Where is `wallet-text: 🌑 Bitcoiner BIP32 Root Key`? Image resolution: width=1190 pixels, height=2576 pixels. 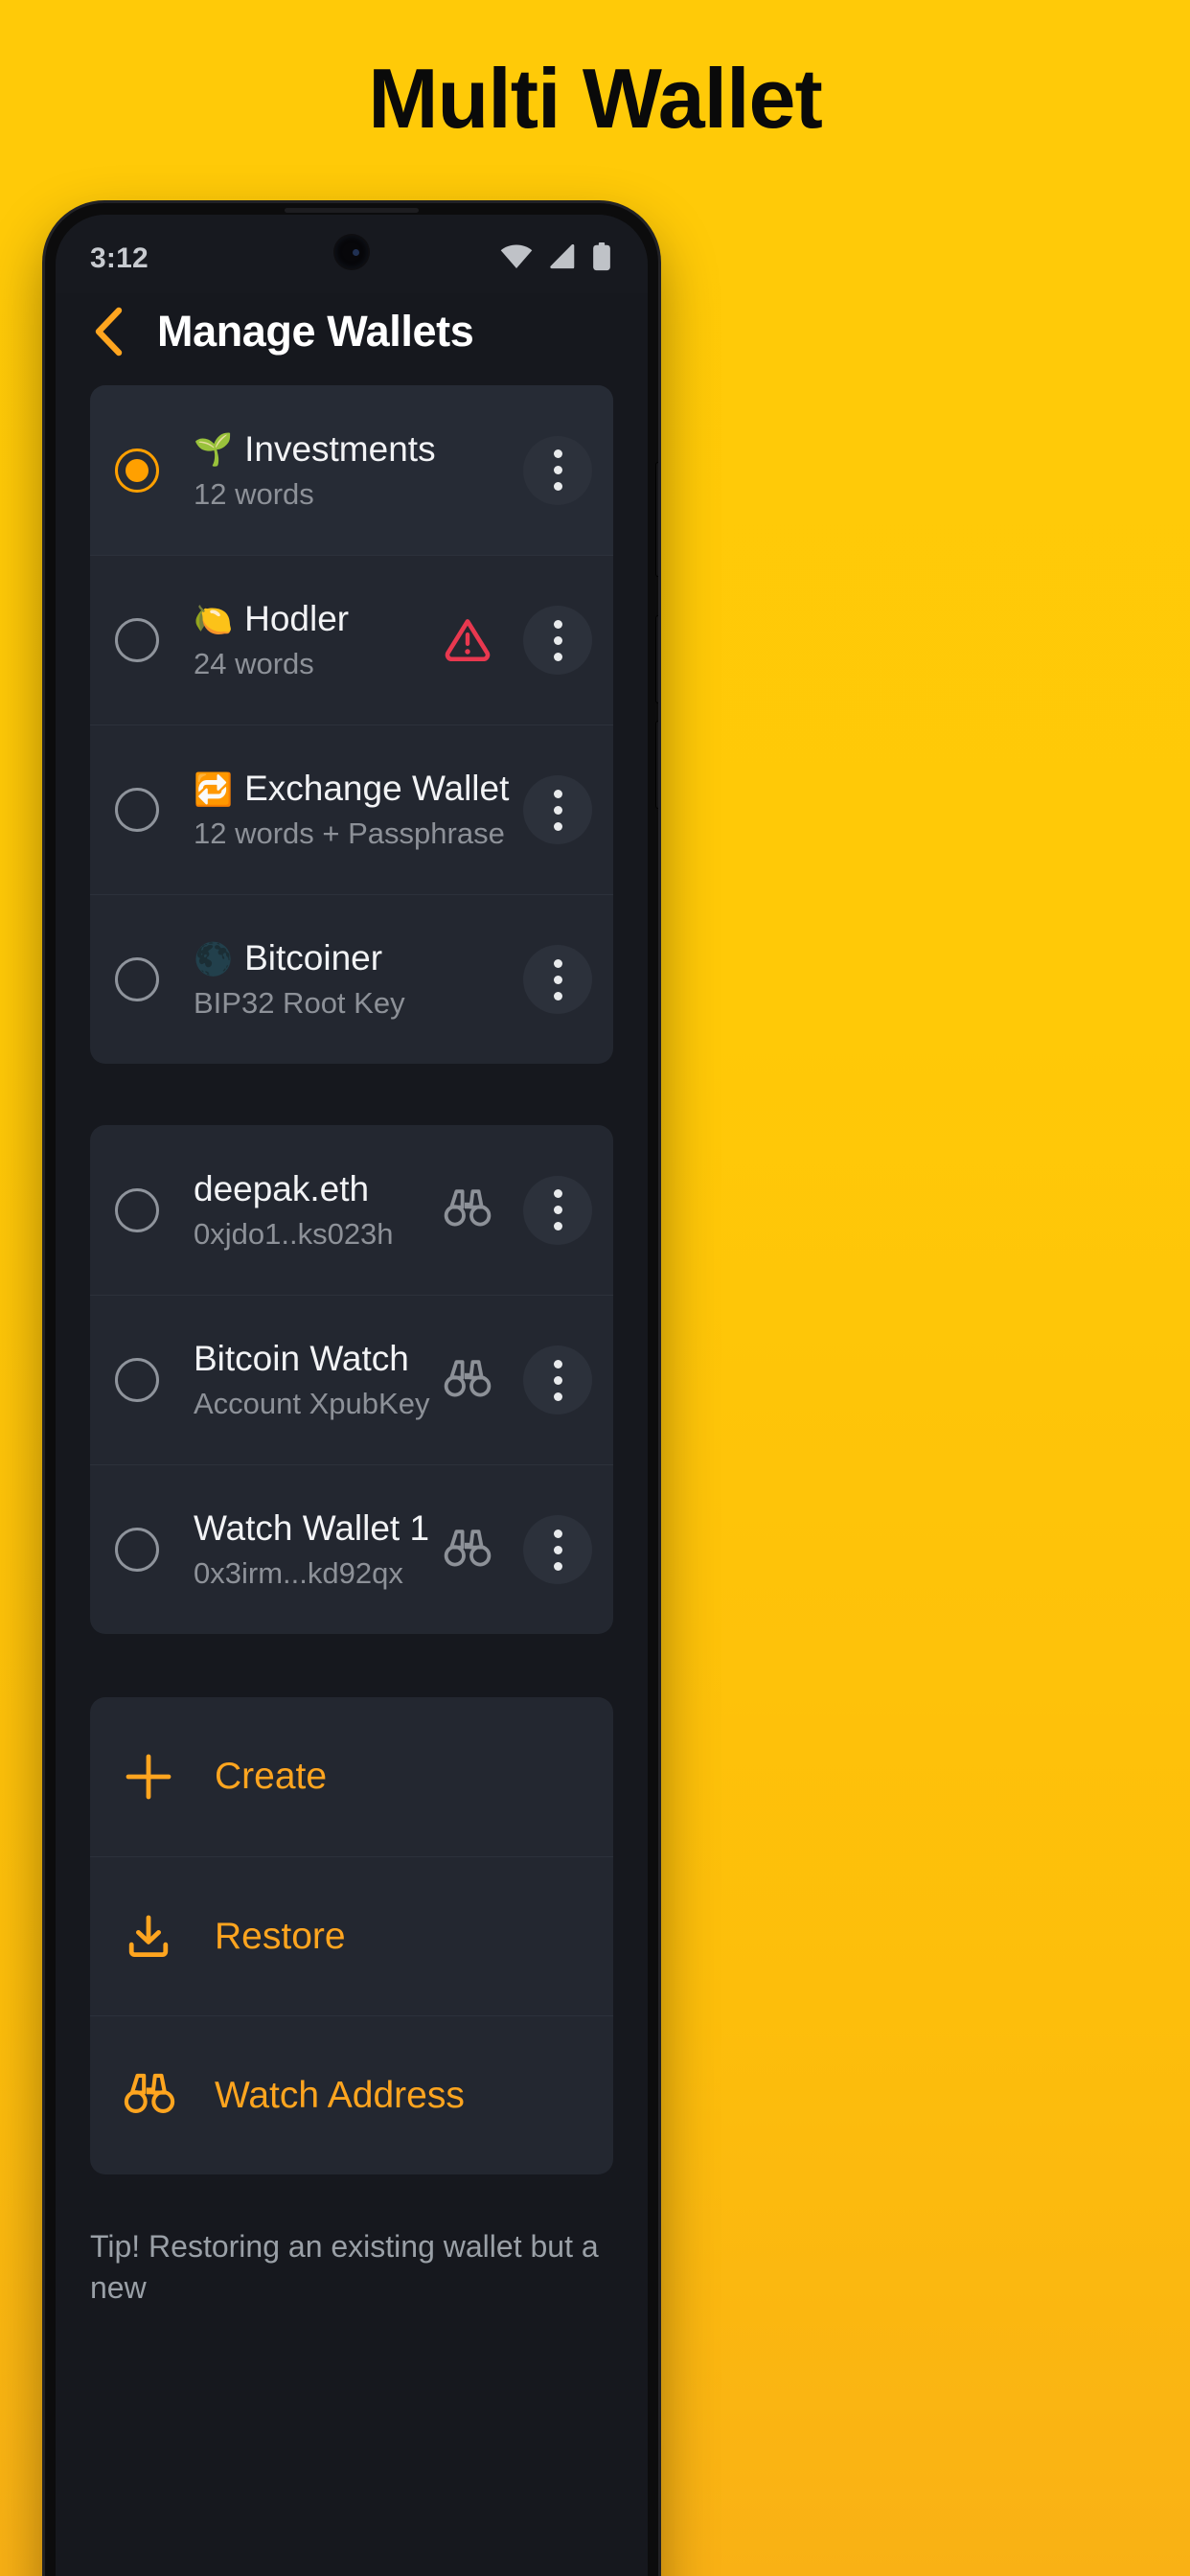 wallet-text: 🌑 Bitcoiner BIP32 Root Key is located at coordinates (358, 979).